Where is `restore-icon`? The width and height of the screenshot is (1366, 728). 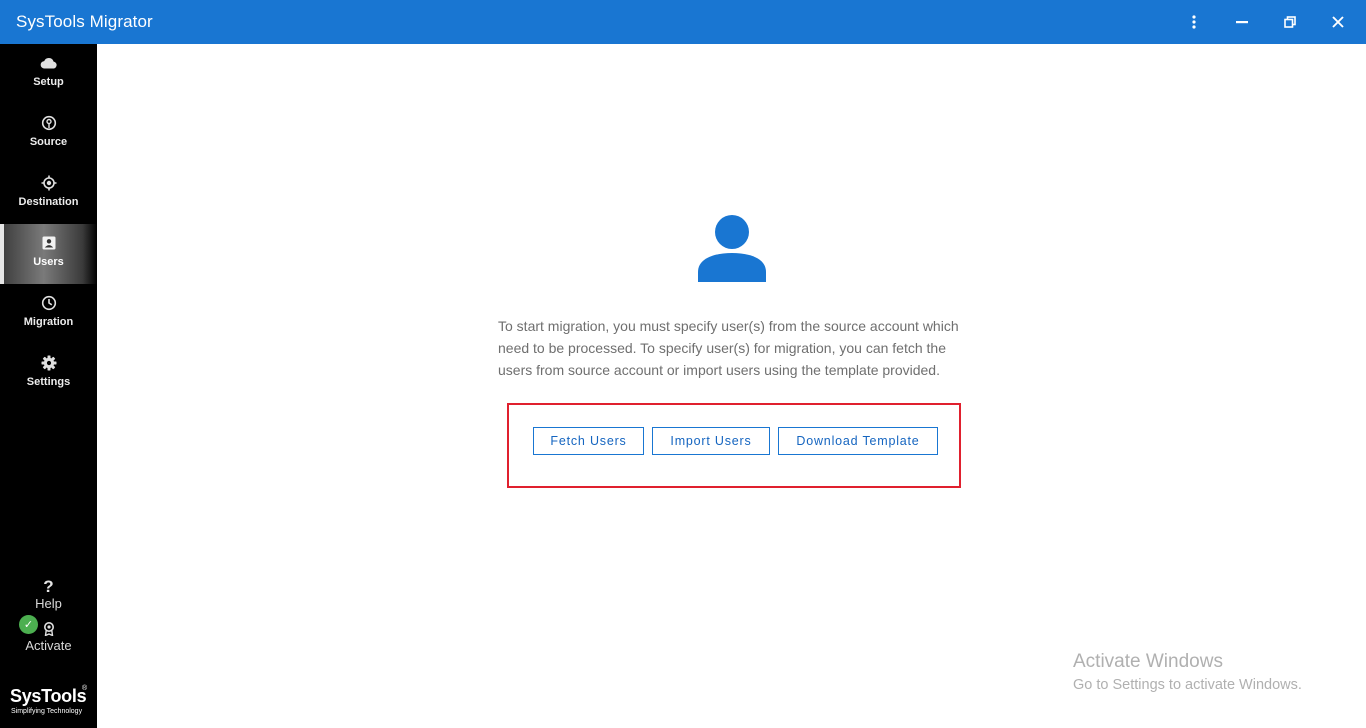 restore-icon is located at coordinates (1290, 22).